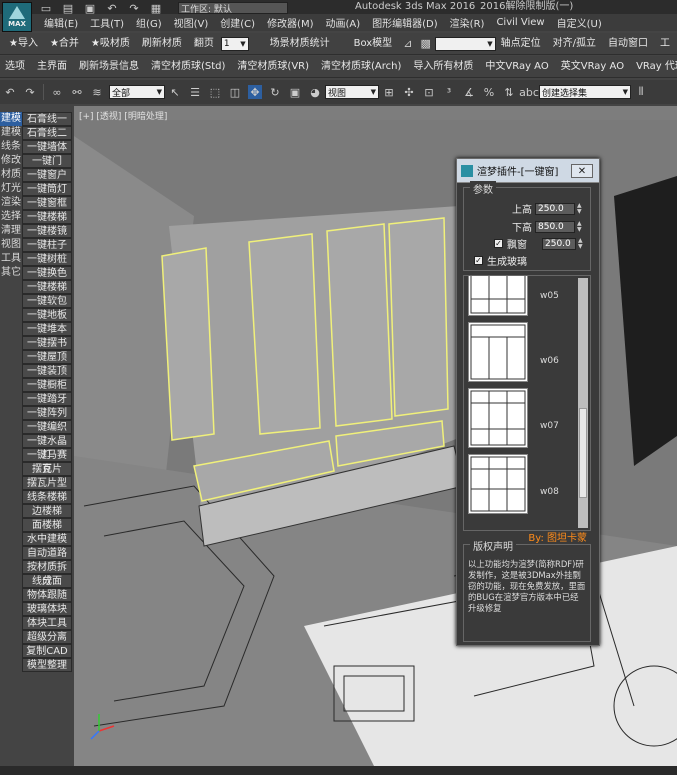 The width and height of the screenshot is (677, 775). What do you see at coordinates (300, 44) in the screenshot?
I see `scene-material-stats-button: 场景材质统计` at bounding box center [300, 44].